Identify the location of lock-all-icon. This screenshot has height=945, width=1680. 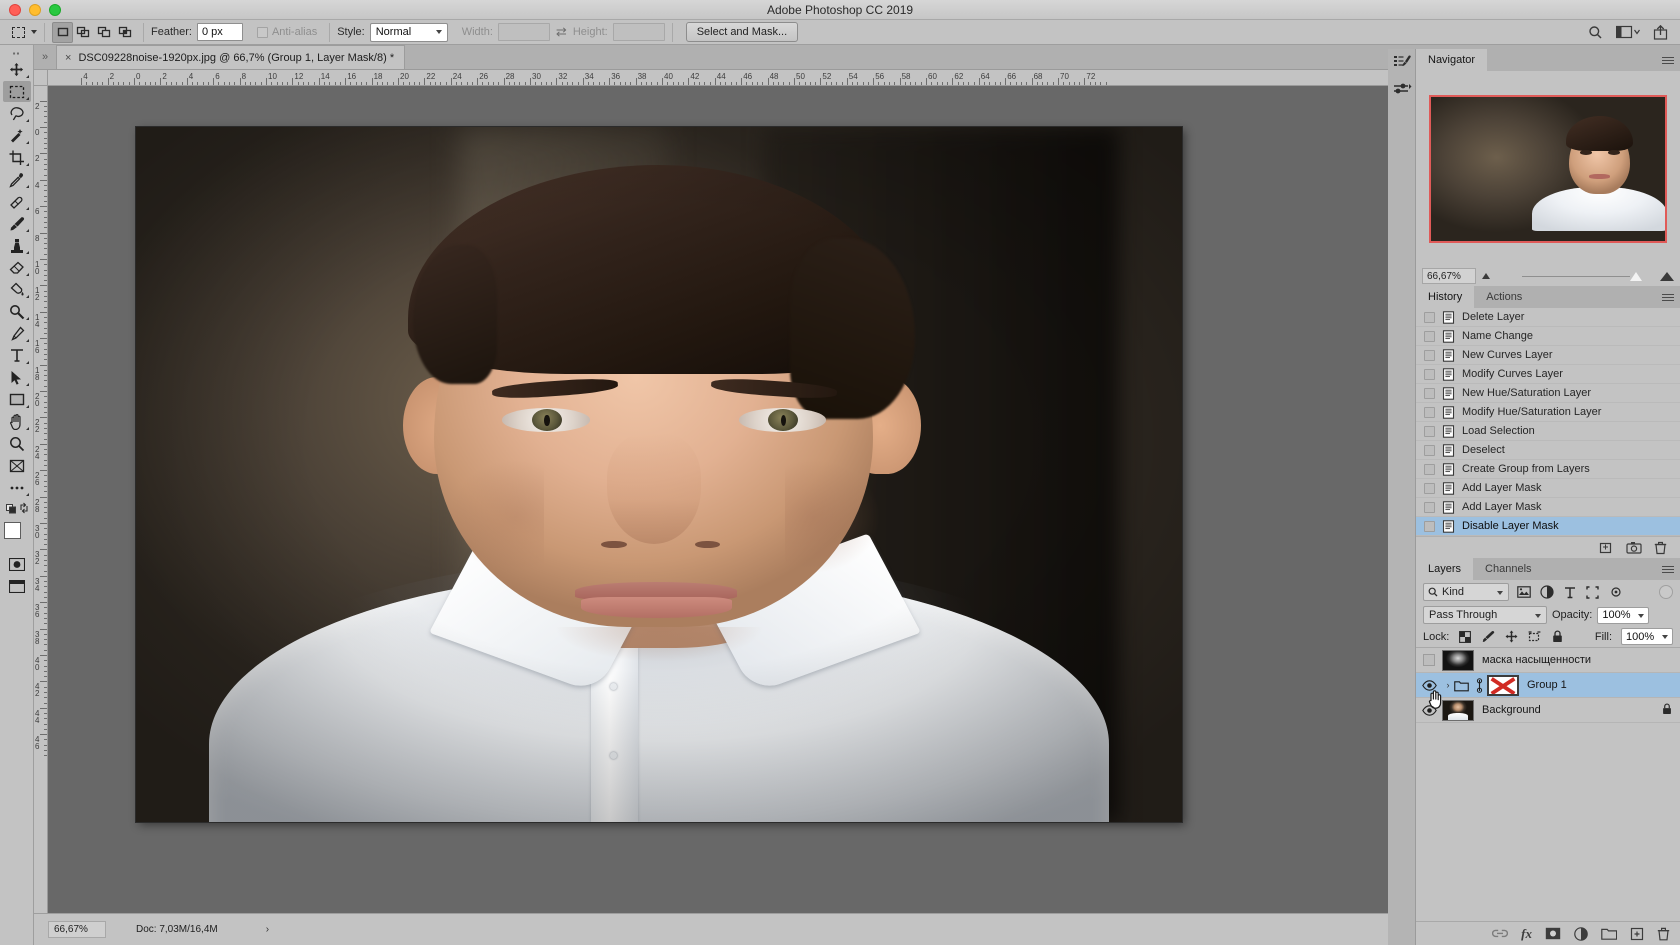
(1557, 637).